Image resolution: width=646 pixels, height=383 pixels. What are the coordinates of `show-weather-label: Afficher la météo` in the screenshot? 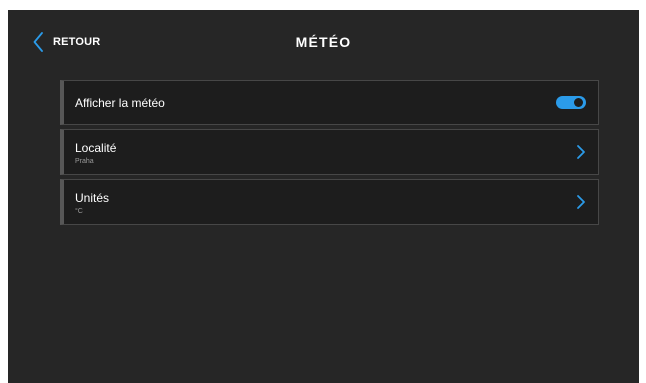 It's located at (120, 103).